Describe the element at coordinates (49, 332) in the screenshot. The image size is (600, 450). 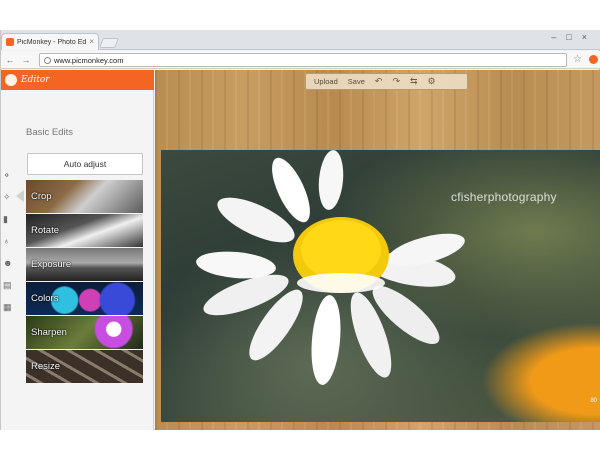
I see `sharpen-label: Sharpen` at that location.